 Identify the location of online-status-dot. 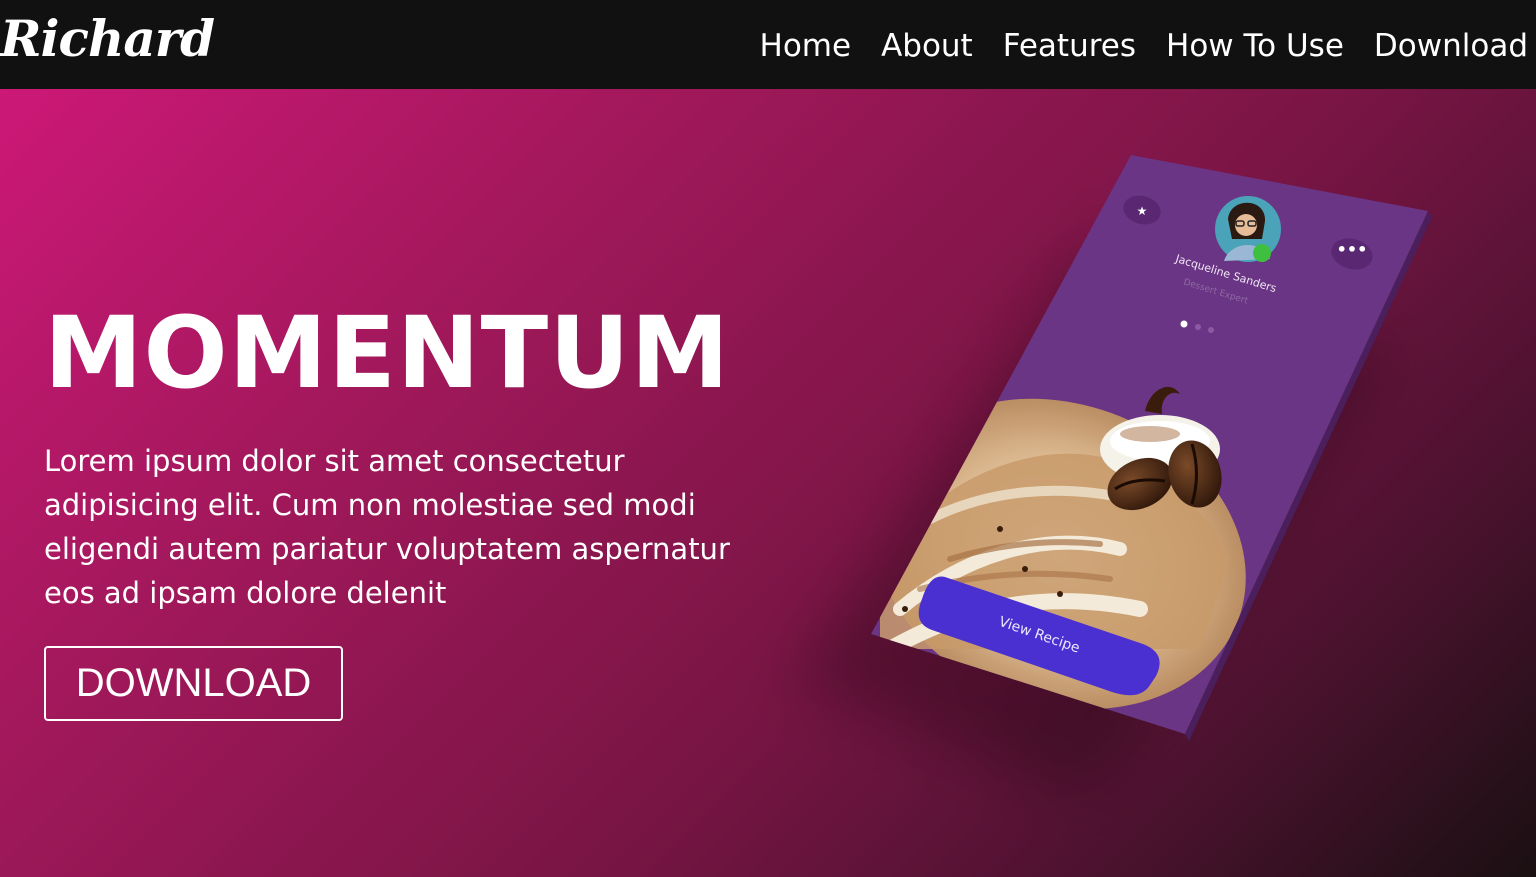
(1262, 253).